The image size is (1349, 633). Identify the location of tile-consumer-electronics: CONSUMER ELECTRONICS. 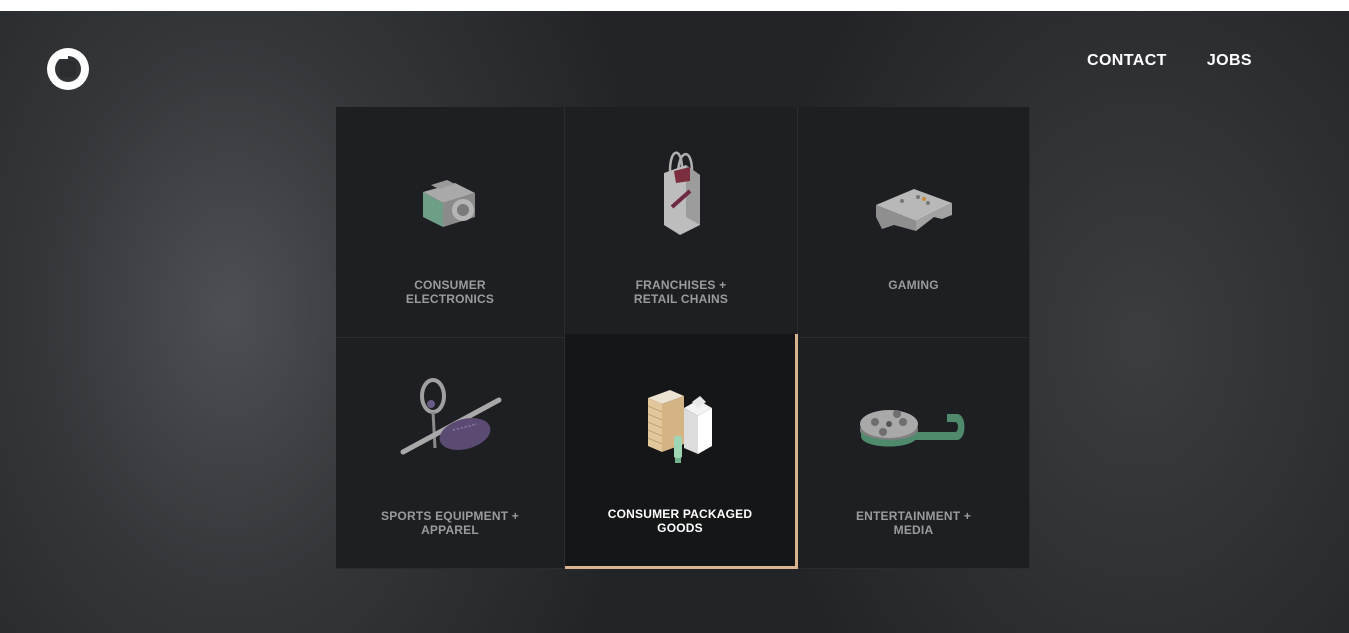
(450, 222).